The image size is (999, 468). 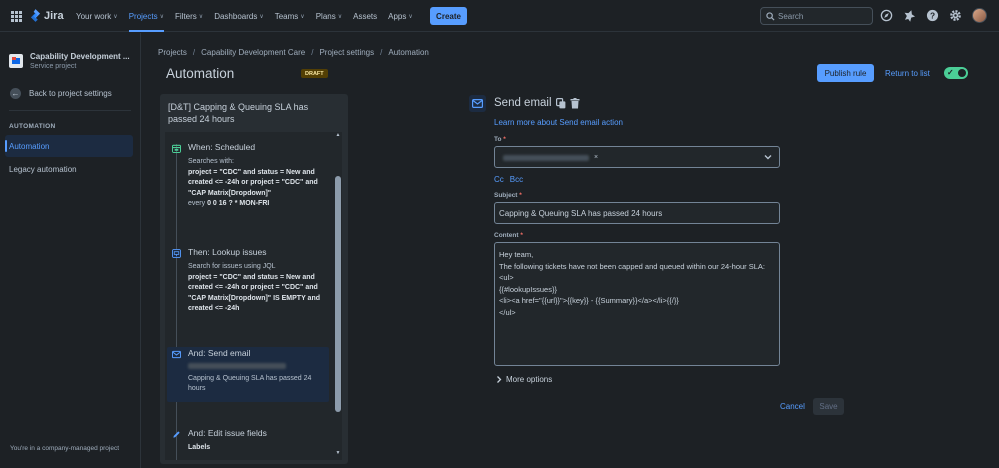 I want to click on app-switcher-icon, so click(x=16, y=16).